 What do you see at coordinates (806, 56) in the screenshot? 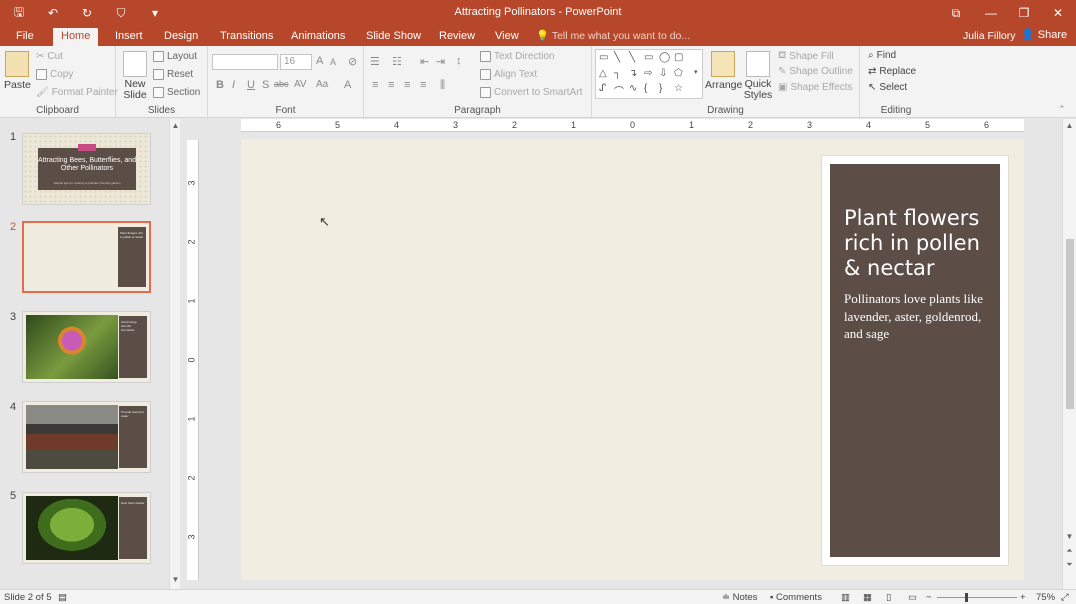
I see `shape-fill-button: ⛾ Shape Fill` at bounding box center [806, 56].